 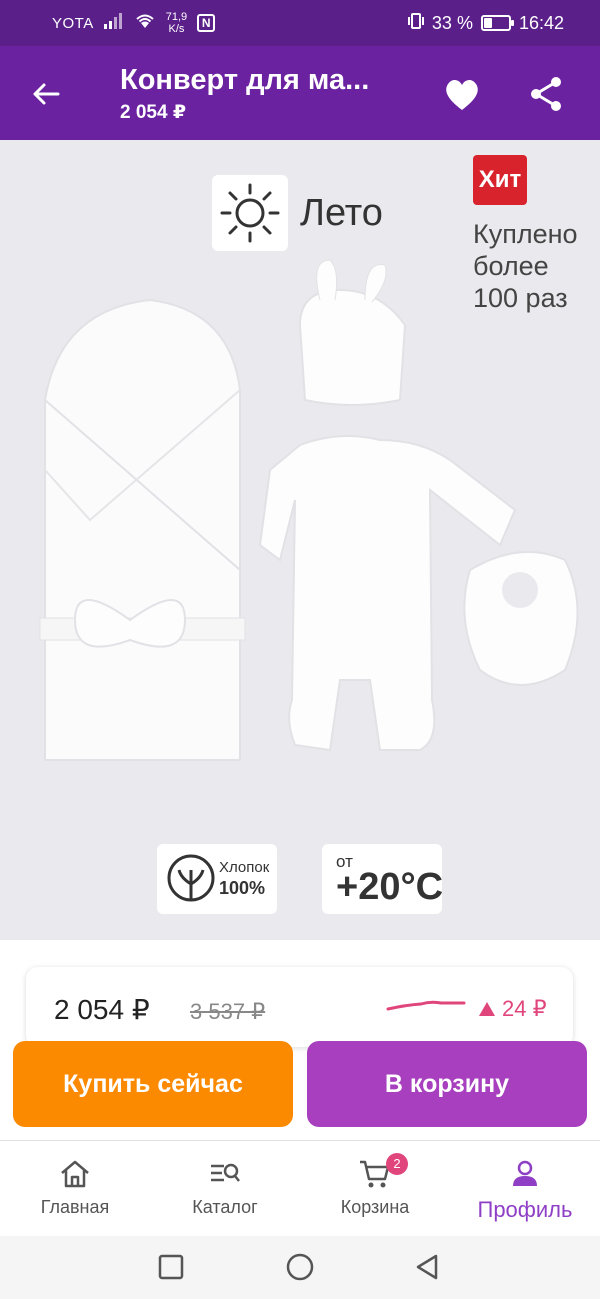 I want to click on price-change-value: 24 ₽, so click(x=524, y=1008).